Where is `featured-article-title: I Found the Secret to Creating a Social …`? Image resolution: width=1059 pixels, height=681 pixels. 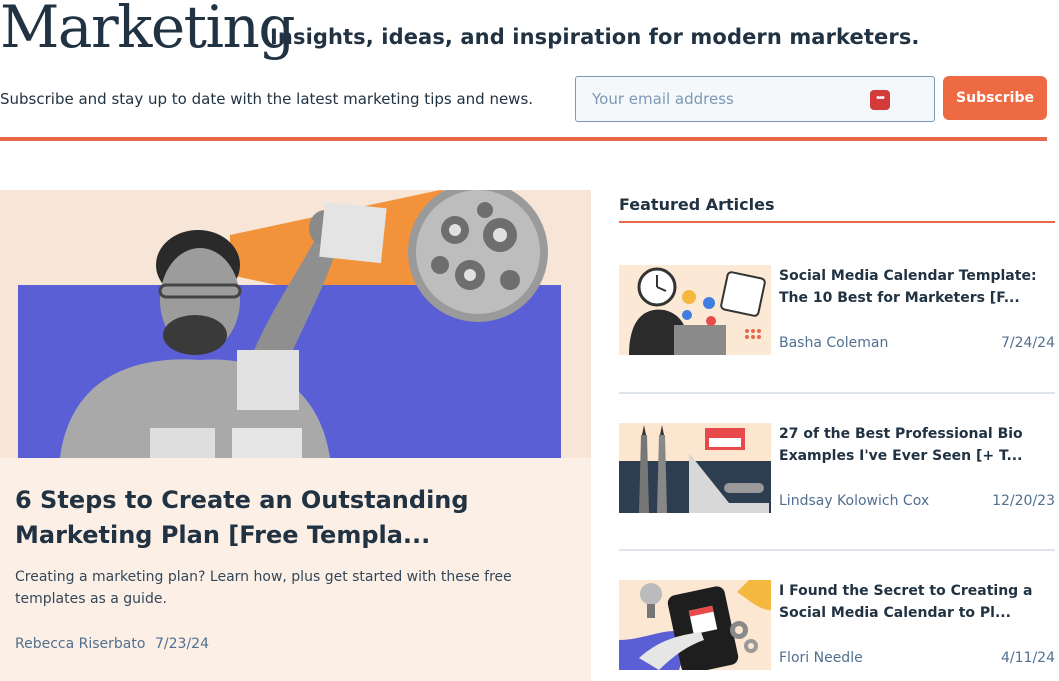
featured-article-title: I Found the Secret to Creating a Social … is located at coordinates (919, 602).